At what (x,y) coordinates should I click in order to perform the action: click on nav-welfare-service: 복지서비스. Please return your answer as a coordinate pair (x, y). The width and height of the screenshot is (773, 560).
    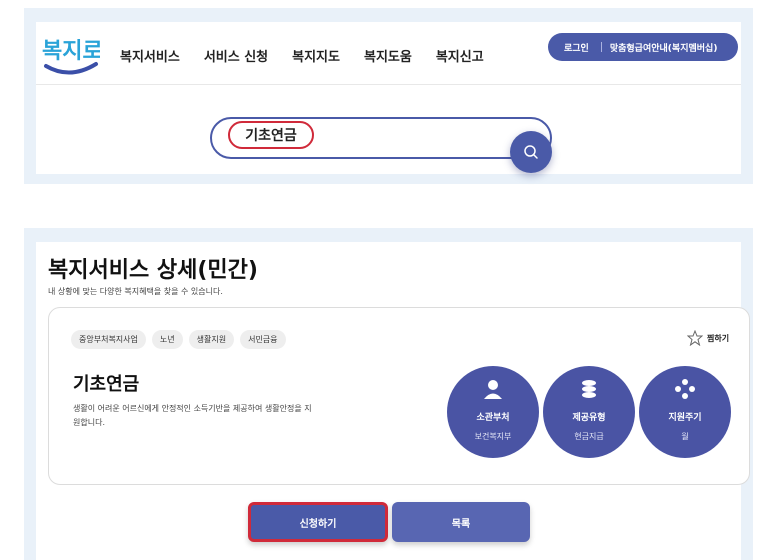
    Looking at the image, I should click on (150, 55).